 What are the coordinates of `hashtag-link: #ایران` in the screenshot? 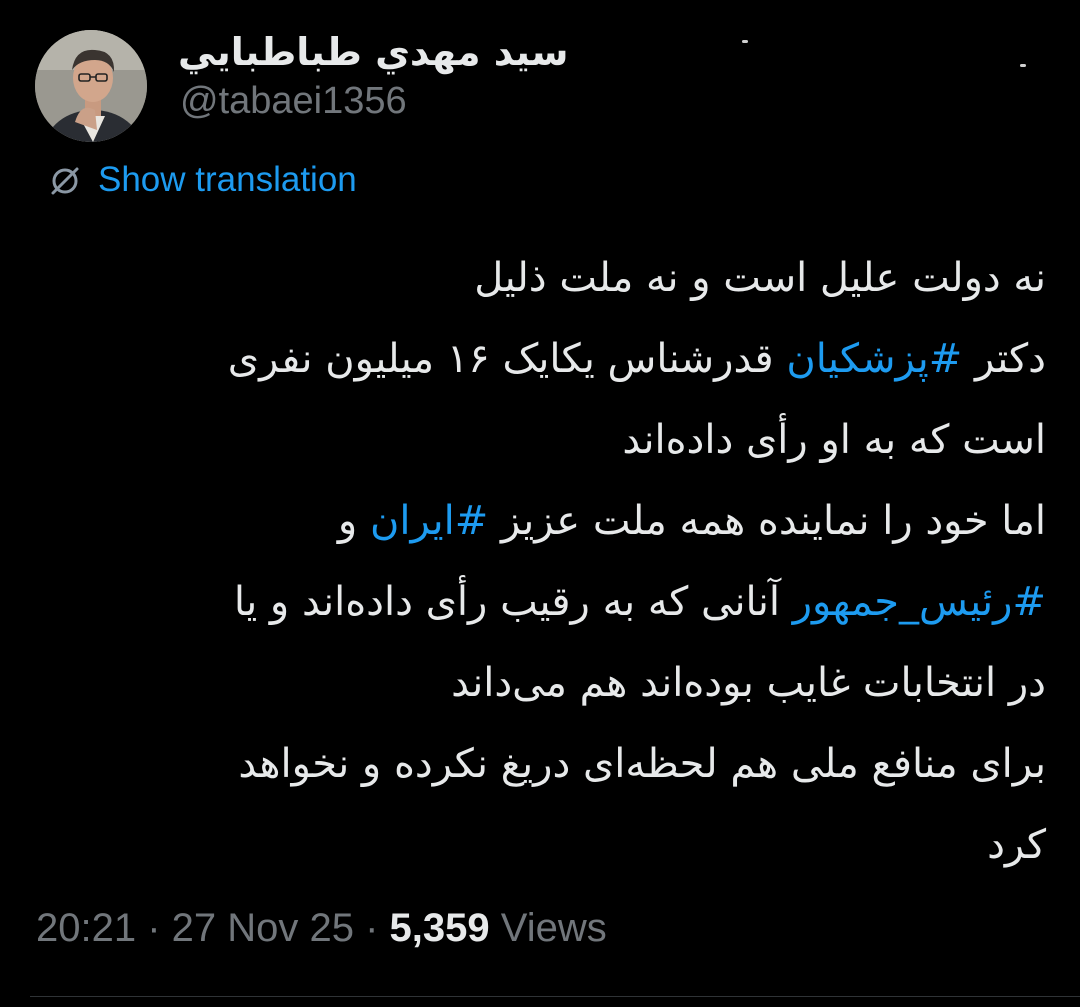 It's located at (429, 521).